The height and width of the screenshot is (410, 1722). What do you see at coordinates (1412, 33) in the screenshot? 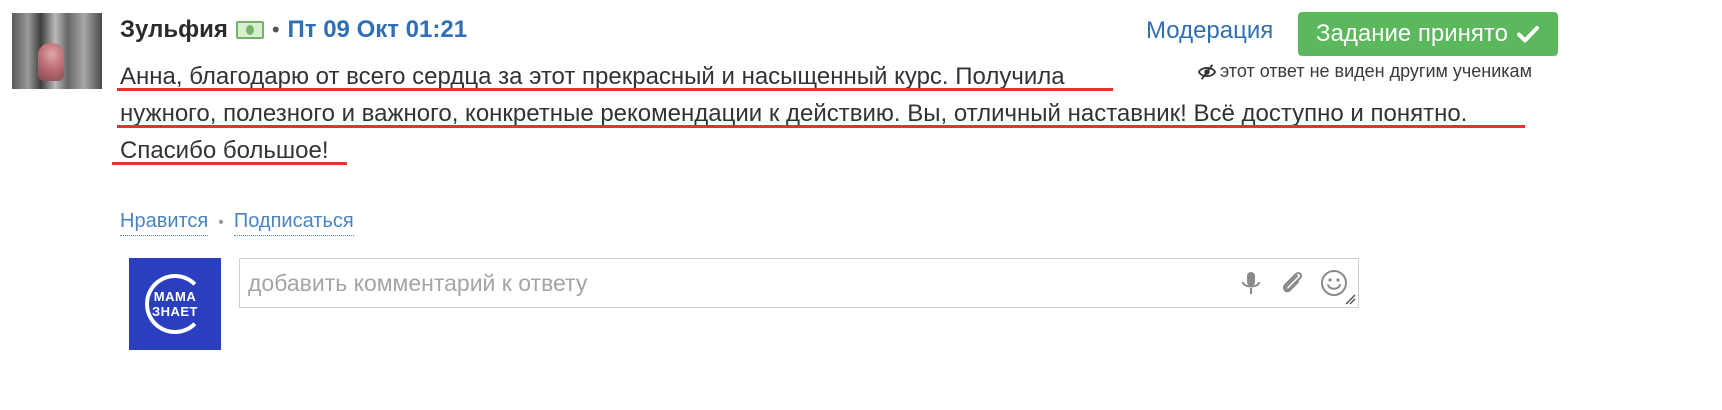
I see `task-accepted-label: Задание принято` at bounding box center [1412, 33].